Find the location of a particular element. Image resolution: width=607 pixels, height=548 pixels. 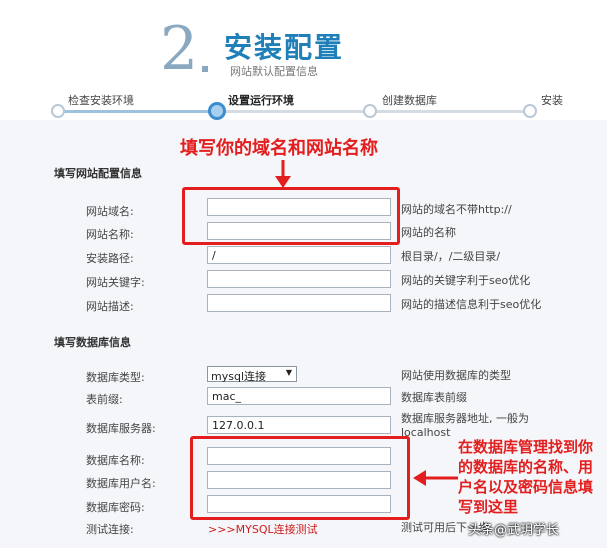

db-prefix-hint: 数据库表前缀 is located at coordinates (434, 397).